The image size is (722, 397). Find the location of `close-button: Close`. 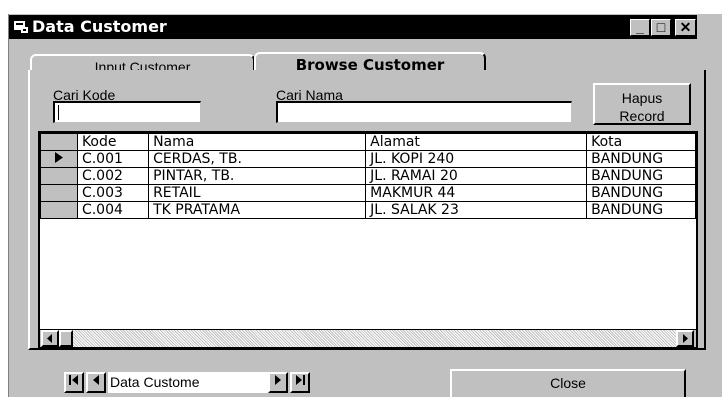

close-button: Close is located at coordinates (568, 383).